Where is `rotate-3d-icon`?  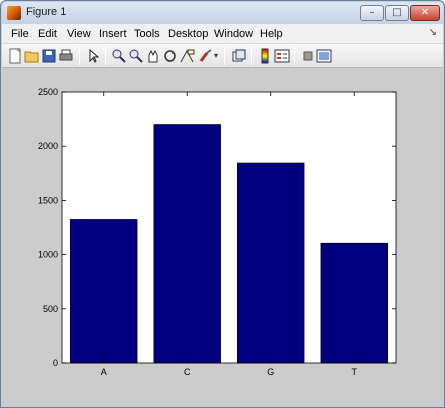
rotate-3d-icon is located at coordinates (170, 56).